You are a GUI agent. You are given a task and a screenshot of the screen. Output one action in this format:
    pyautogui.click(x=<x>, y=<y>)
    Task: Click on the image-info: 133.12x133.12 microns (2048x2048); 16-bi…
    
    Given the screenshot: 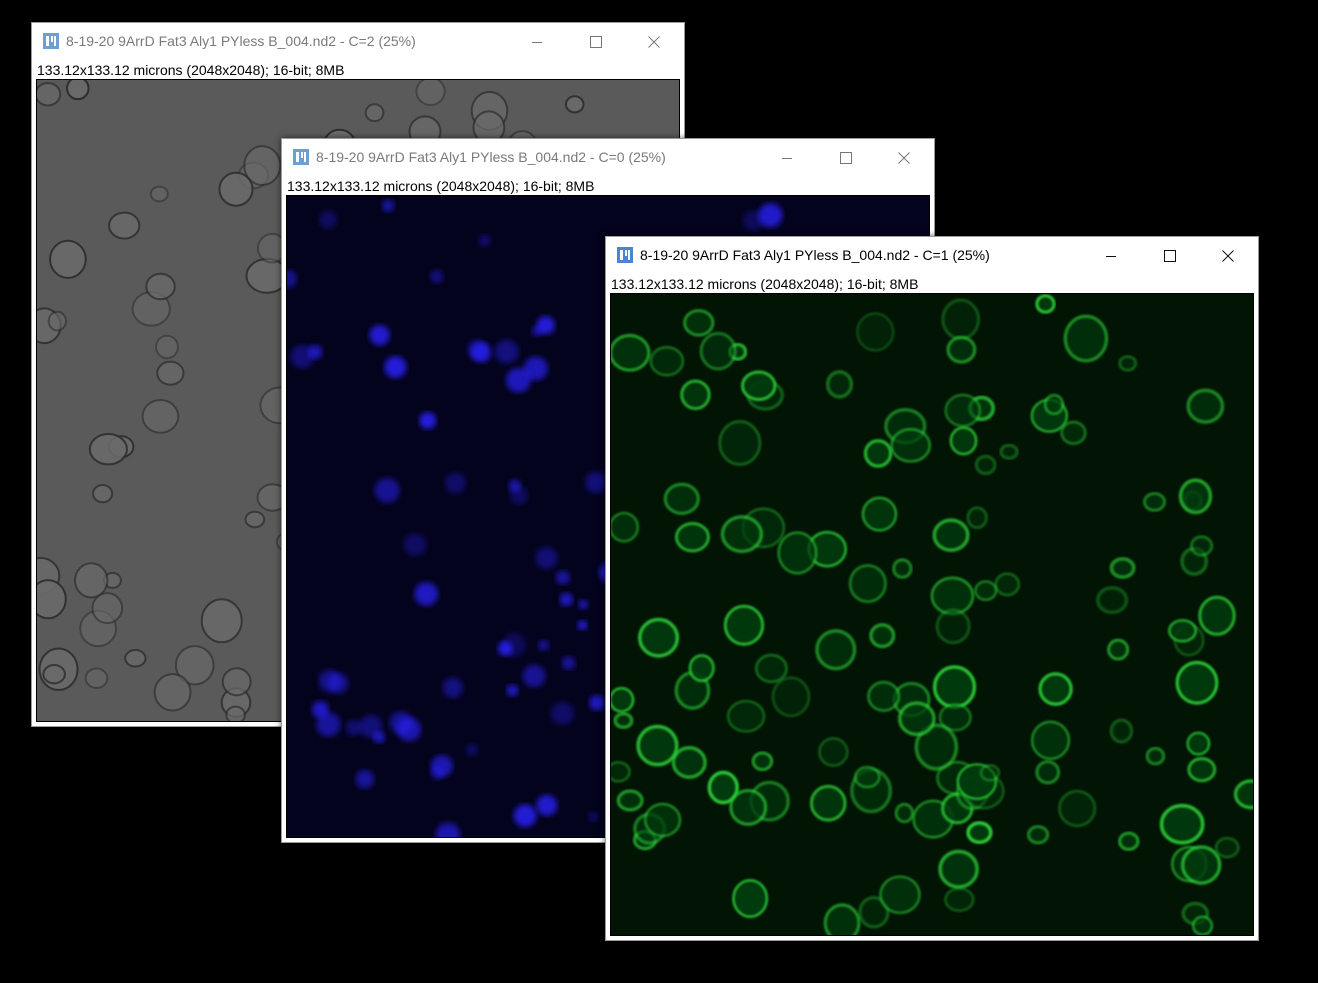 What is the action you would take?
    pyautogui.click(x=191, y=70)
    